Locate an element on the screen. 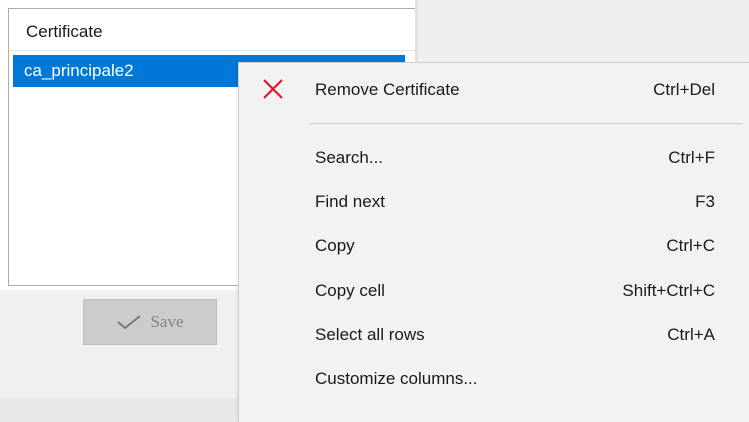  save-button-label: Save is located at coordinates (167, 321).